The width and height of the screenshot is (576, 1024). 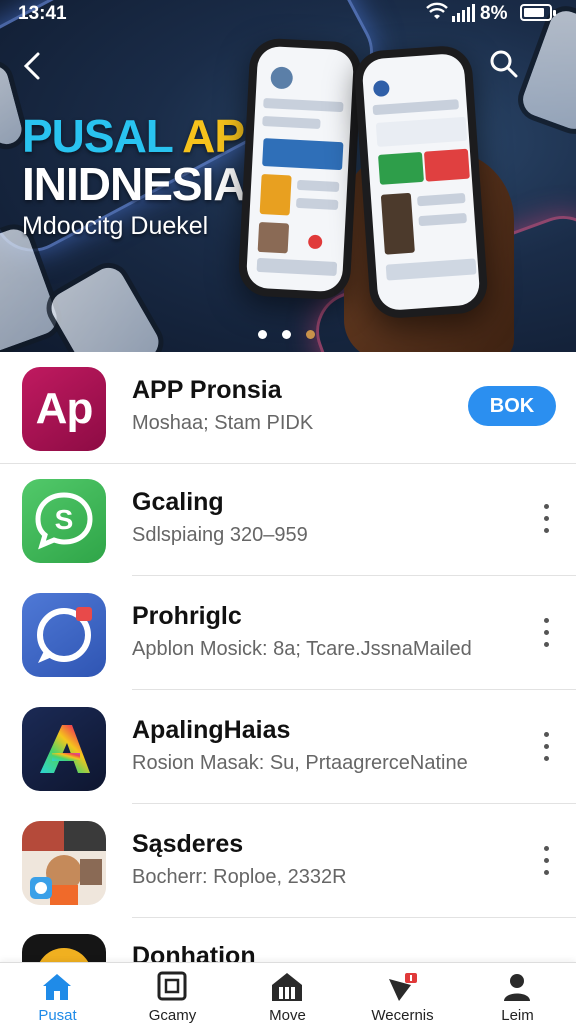 What do you see at coordinates (287, 1015) in the screenshot?
I see `tab-label: Move` at bounding box center [287, 1015].